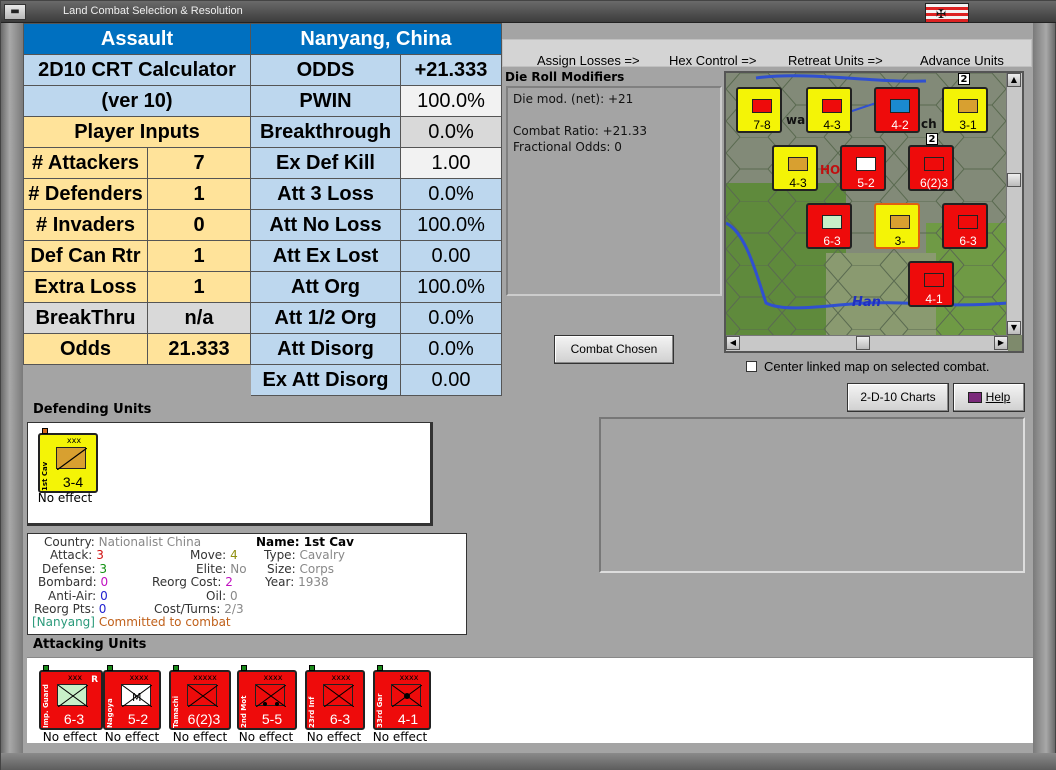 The height and width of the screenshot is (770, 1056). I want to click on input-label: Extra Loss, so click(85, 287).